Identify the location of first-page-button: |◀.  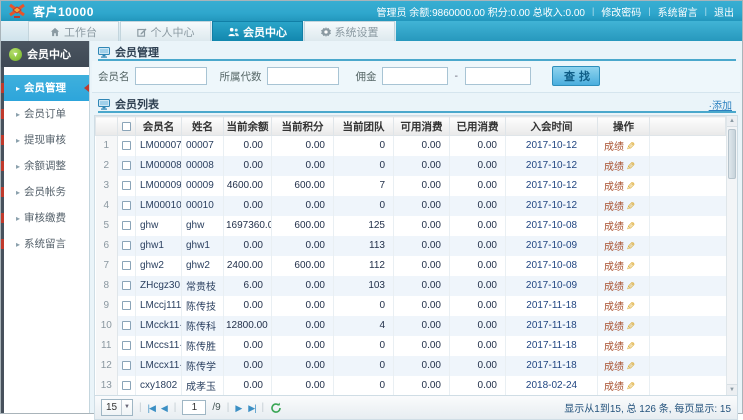
(152, 408).